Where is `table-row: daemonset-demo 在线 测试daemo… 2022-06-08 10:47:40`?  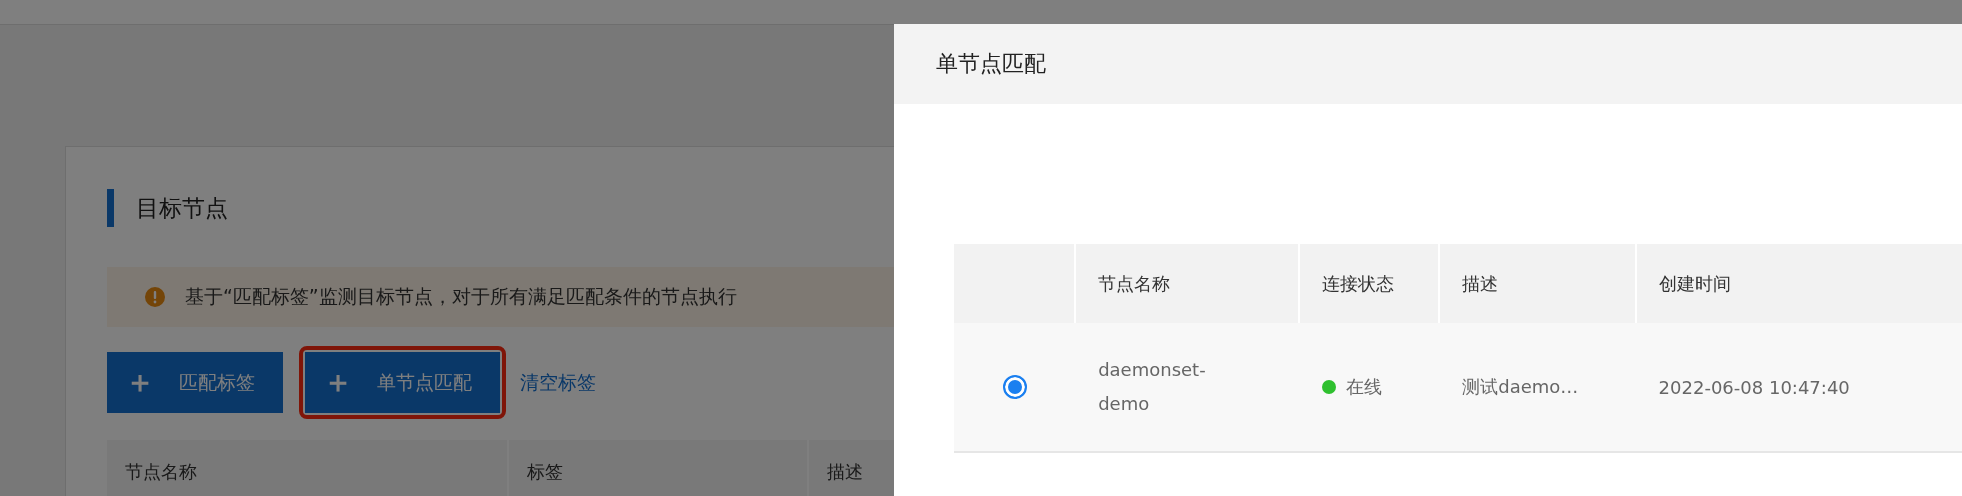
table-row: daemonset-demo 在线 测试daemo… 2022-06-08 10:47:40 is located at coordinates (1458, 388).